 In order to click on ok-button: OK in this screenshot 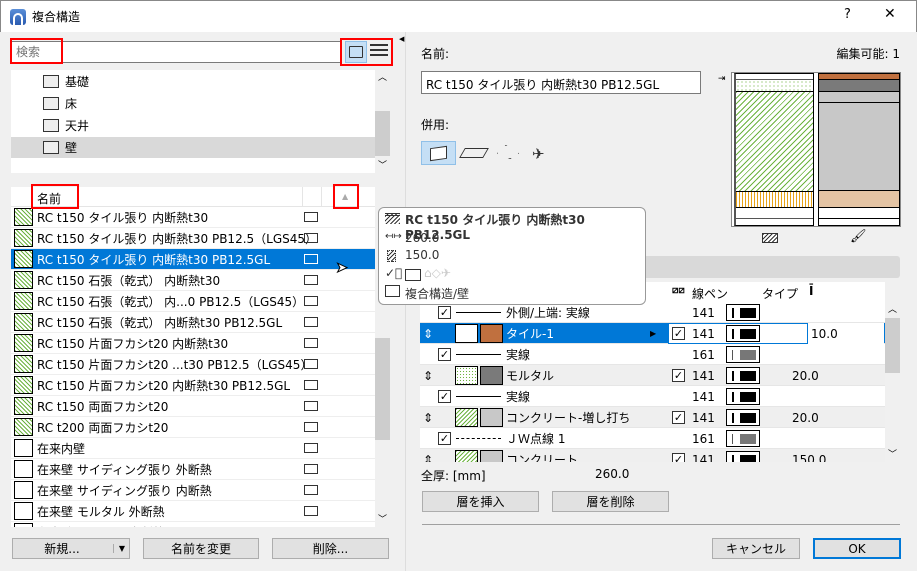, I will do `click(857, 548)`.